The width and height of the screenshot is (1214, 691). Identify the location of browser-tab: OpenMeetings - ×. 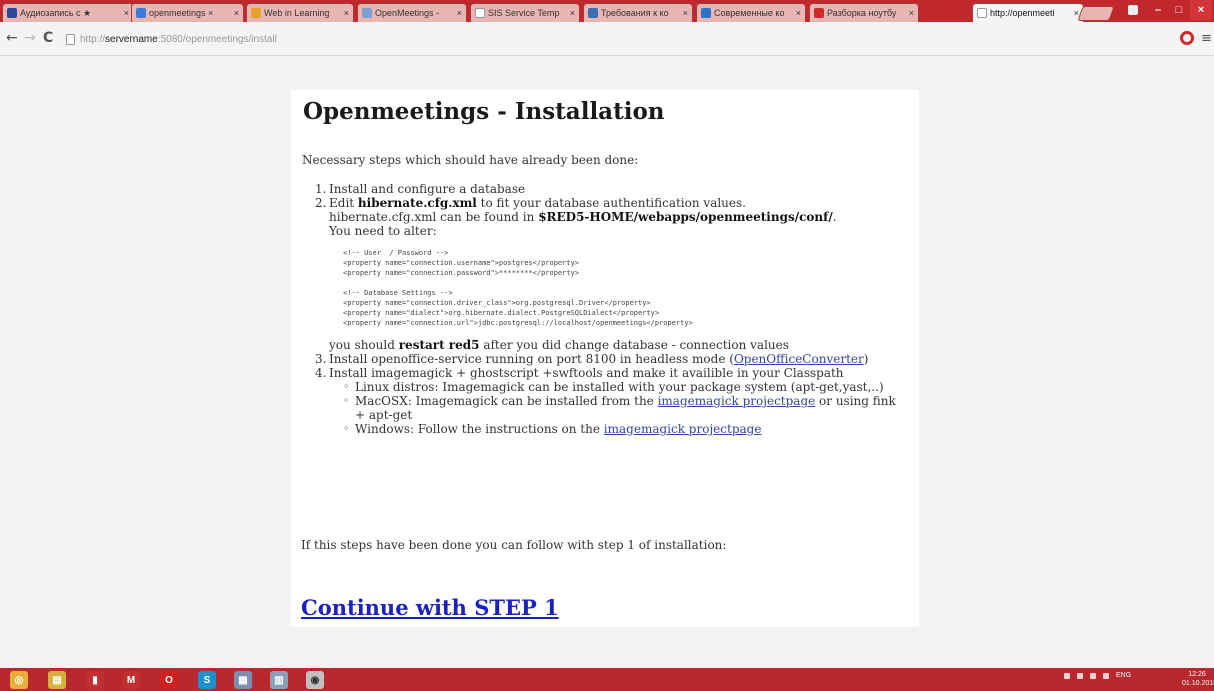
(412, 12).